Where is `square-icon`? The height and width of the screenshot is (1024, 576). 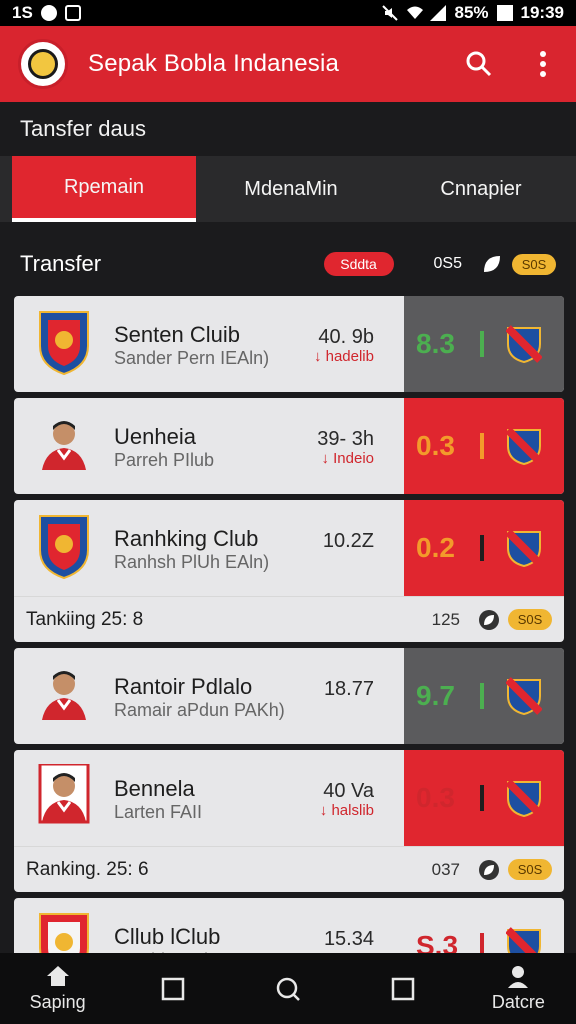 square-icon is located at coordinates (403, 988).